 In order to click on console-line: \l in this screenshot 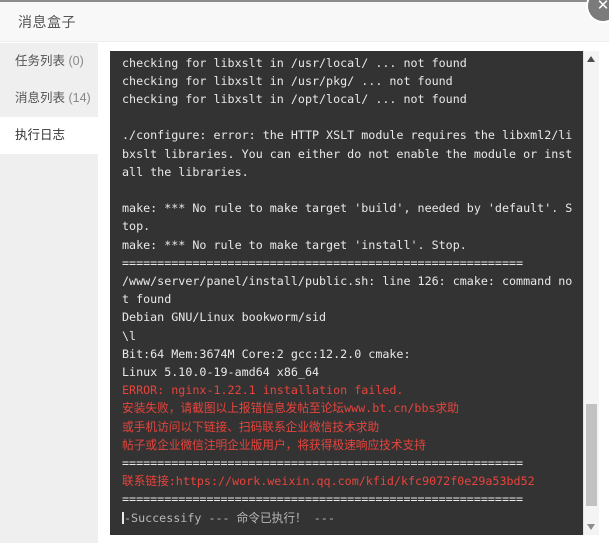, I will do `click(129, 335)`.